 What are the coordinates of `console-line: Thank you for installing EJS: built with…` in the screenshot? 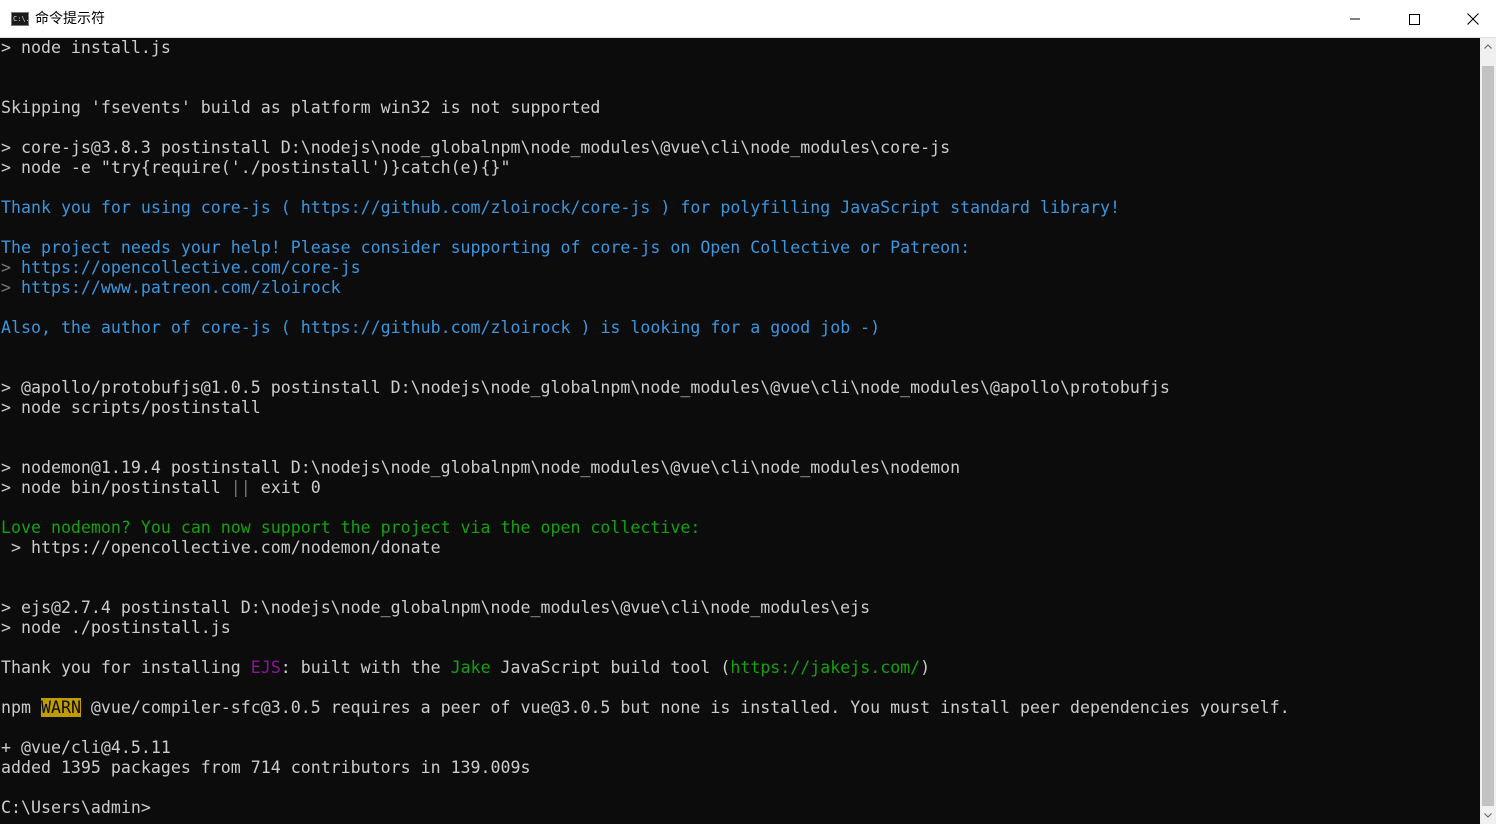 It's located at (465, 668).